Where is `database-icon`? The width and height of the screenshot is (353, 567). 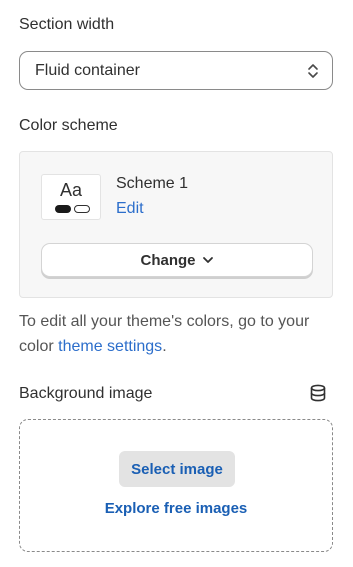 database-icon is located at coordinates (318, 393).